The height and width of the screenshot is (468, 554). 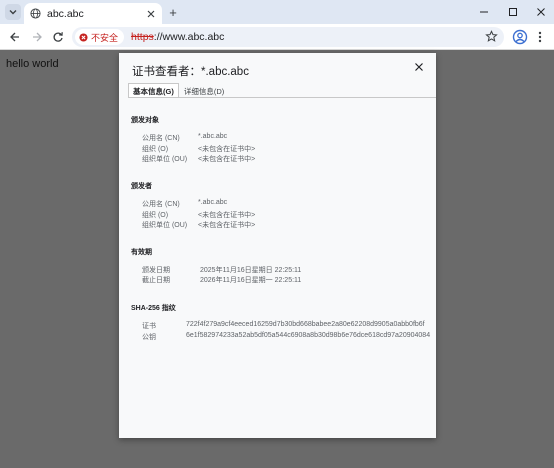 I want to click on security-chip-label: 不安全, so click(x=105, y=37).